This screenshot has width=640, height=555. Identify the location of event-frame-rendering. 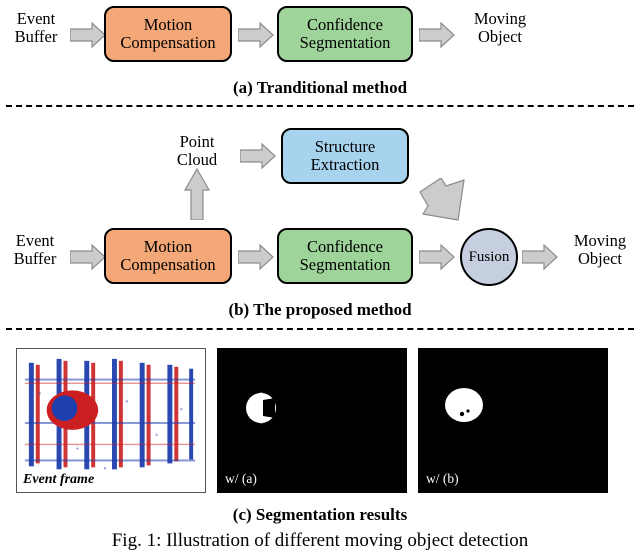
(111, 420).